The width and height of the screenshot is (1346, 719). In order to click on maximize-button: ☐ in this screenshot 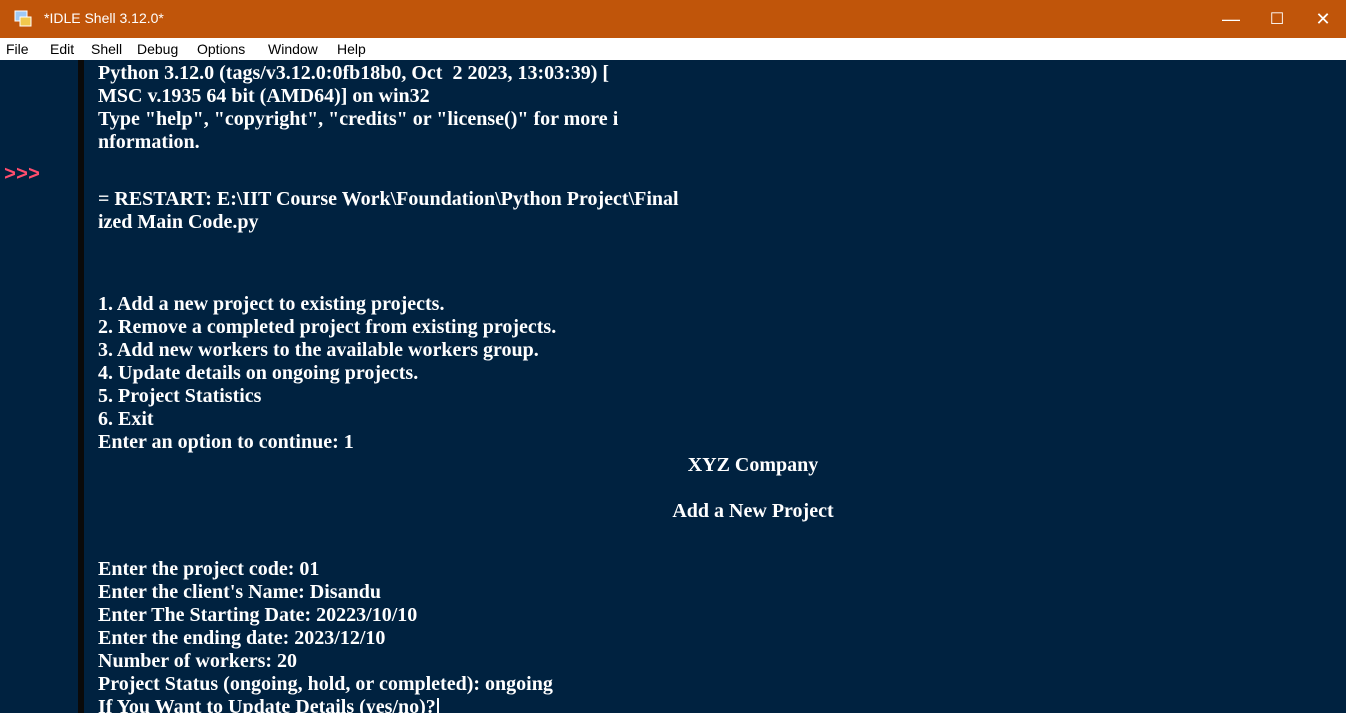, I will do `click(1277, 19)`.